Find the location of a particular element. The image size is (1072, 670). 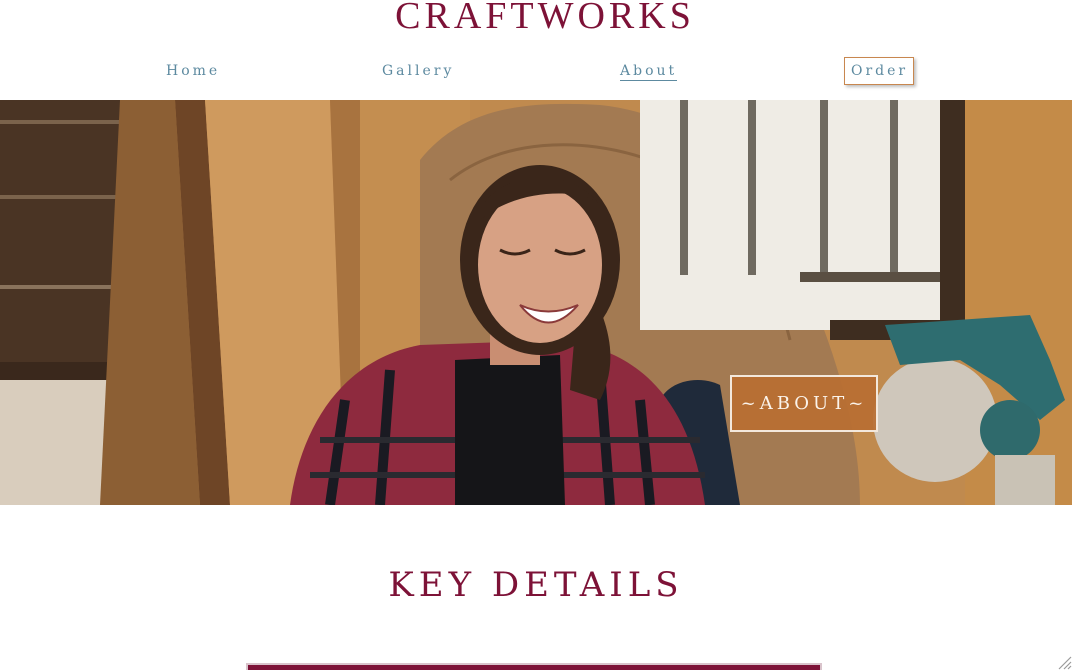

nav-gallery-link: Gallery is located at coordinates (418, 71).